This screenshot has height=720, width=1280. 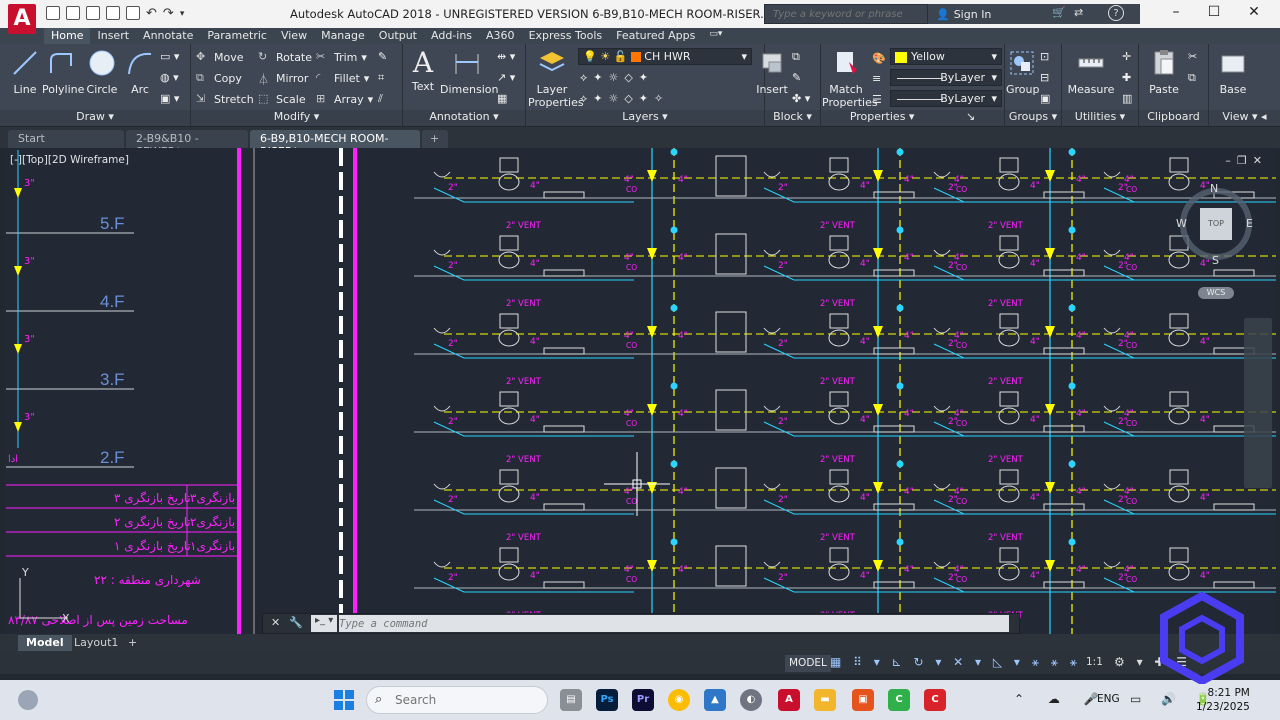 I want to click on photoshop-icon: Ps, so click(x=607, y=700).